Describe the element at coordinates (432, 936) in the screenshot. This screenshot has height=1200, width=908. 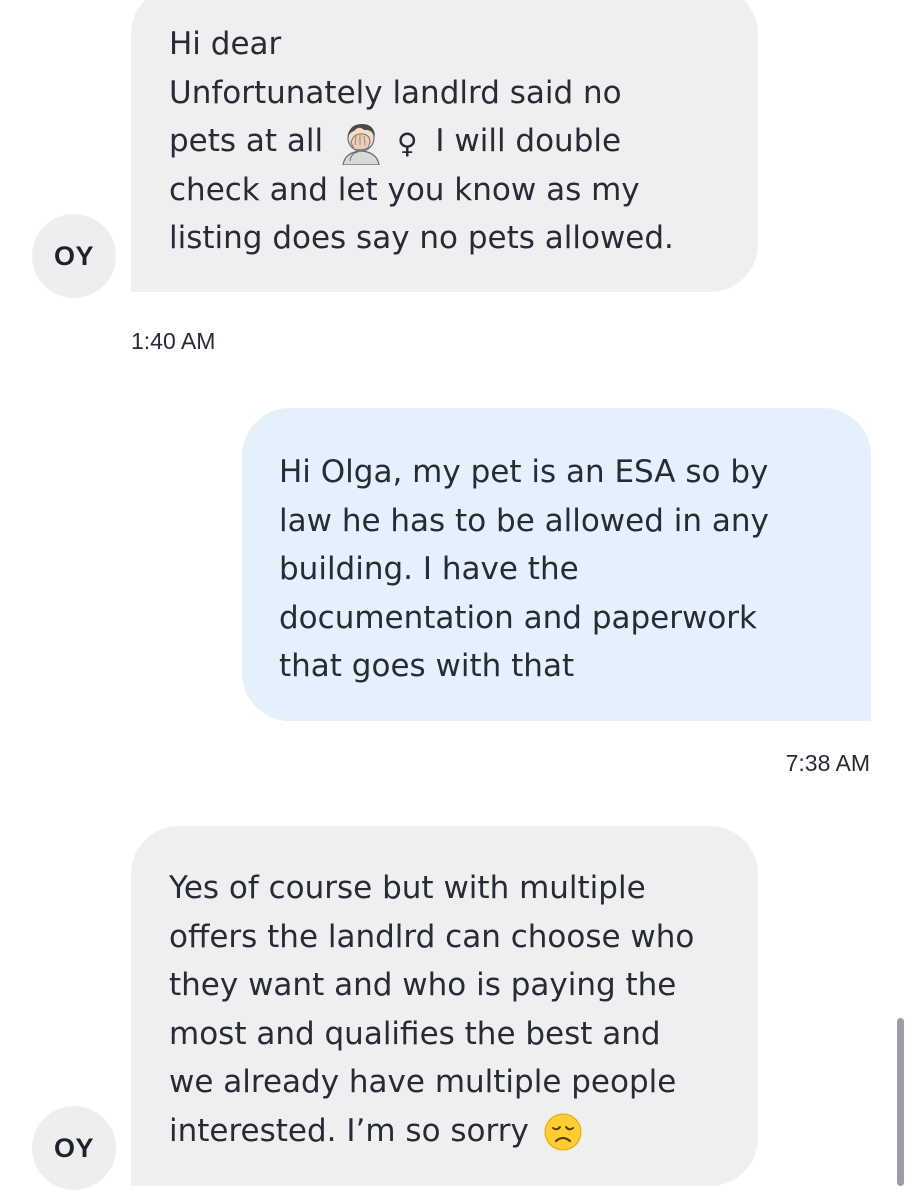
I see `message-line: offers the landlrd can choose who` at that location.